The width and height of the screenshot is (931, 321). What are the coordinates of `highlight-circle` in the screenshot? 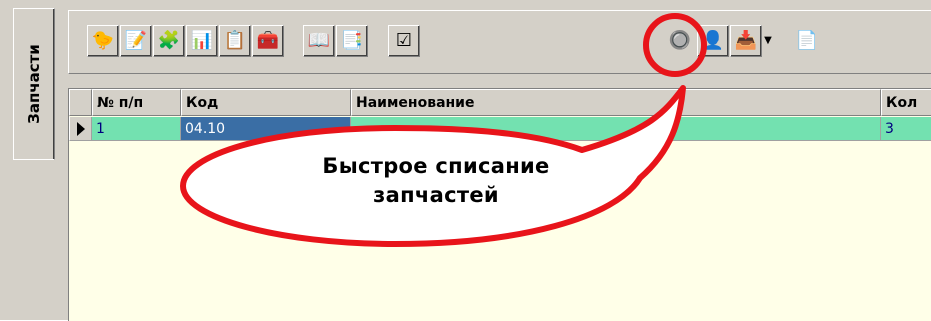 It's located at (675, 45).